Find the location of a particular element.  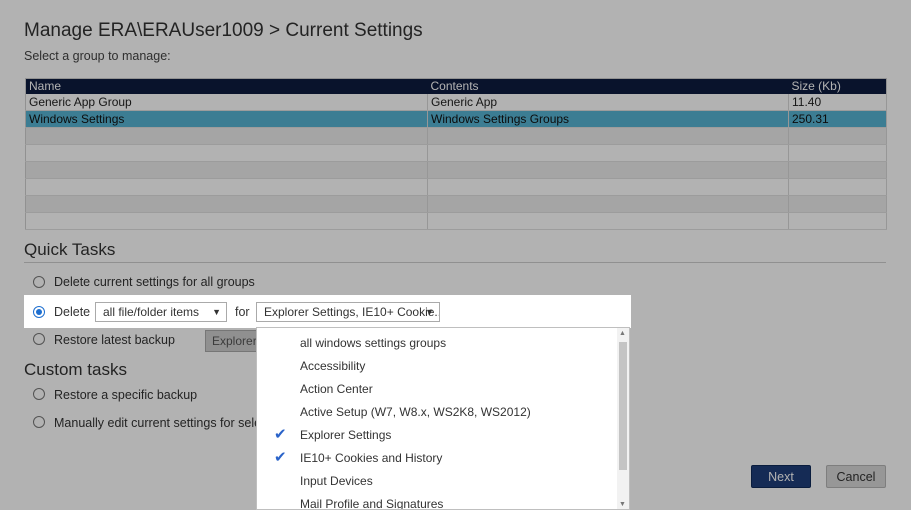

dropdown-item: Accessibility is located at coordinates (437, 365).